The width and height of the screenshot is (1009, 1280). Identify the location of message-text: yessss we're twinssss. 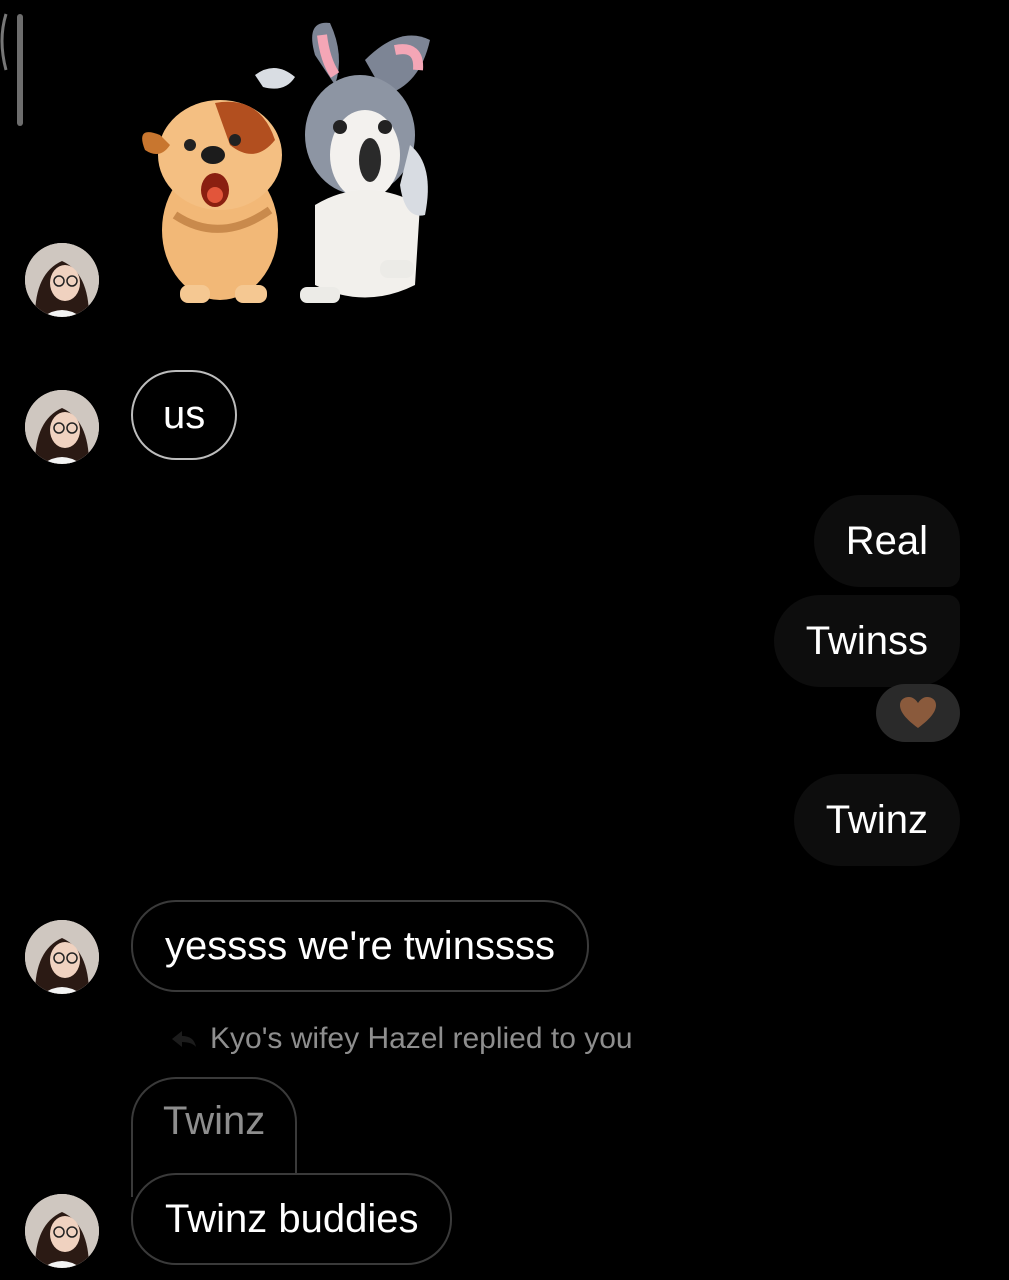
(360, 945).